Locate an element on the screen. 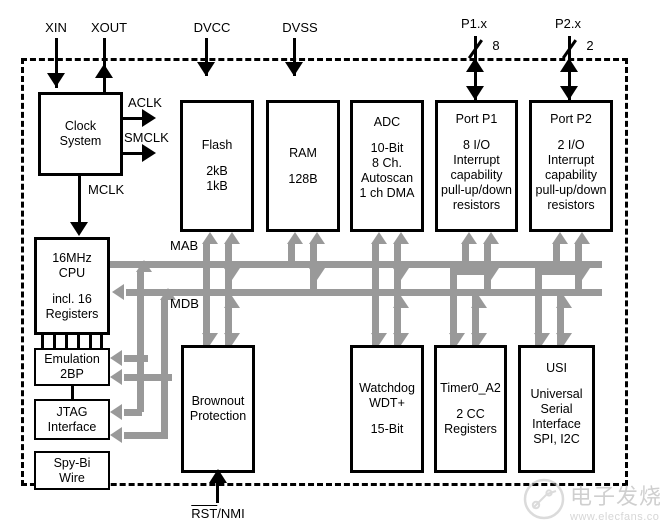  dvss-arrowhead-icon is located at coordinates (294, 69).